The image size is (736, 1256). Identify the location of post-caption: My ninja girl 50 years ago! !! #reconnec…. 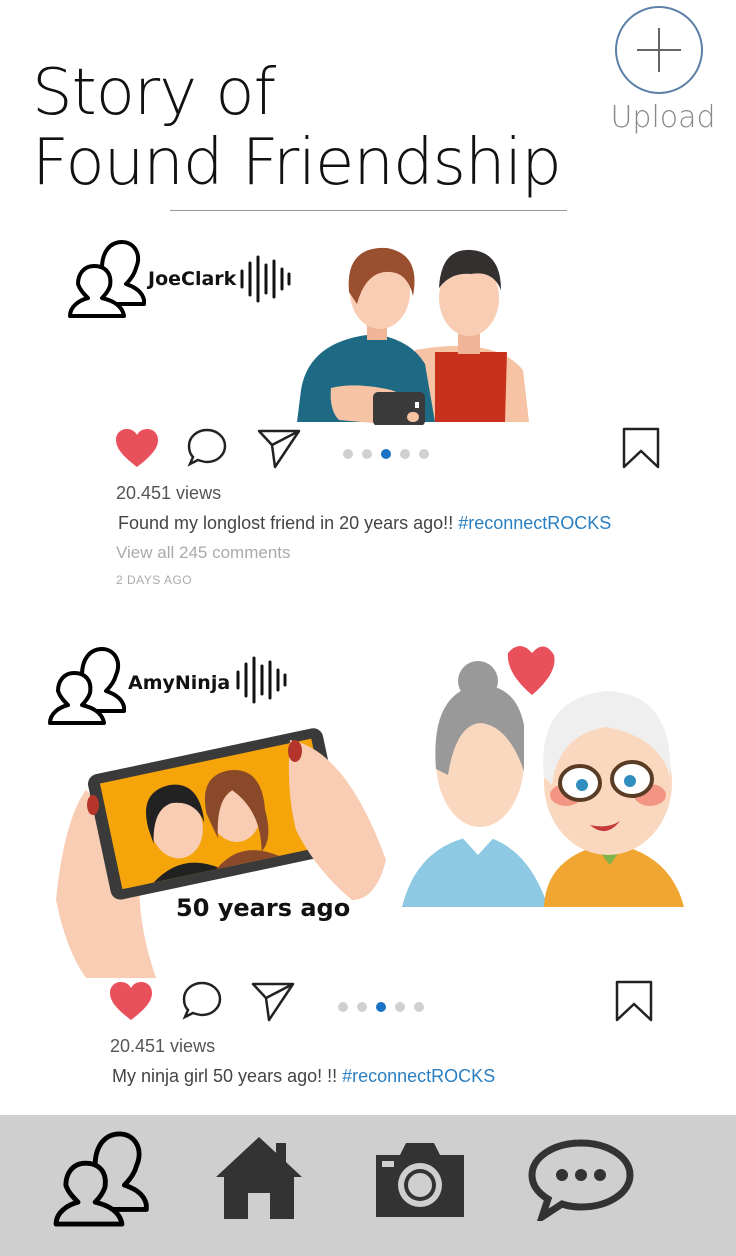
(303, 1076).